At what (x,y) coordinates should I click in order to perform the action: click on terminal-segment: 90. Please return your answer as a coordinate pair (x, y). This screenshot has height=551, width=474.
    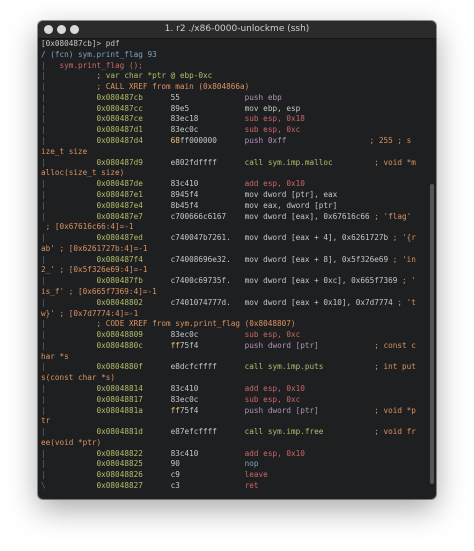
    Looking at the image, I should click on (207, 464).